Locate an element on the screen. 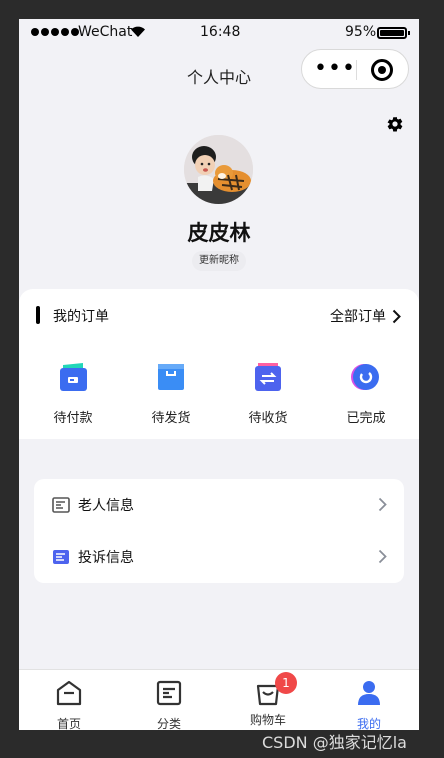 This screenshot has height=758, width=444. status-time: 16:48 is located at coordinates (220, 32).